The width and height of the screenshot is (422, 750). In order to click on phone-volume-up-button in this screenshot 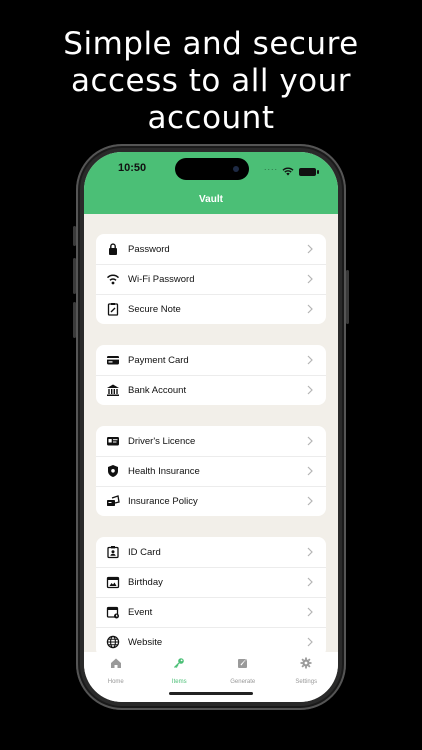, I will do `click(74, 276)`.